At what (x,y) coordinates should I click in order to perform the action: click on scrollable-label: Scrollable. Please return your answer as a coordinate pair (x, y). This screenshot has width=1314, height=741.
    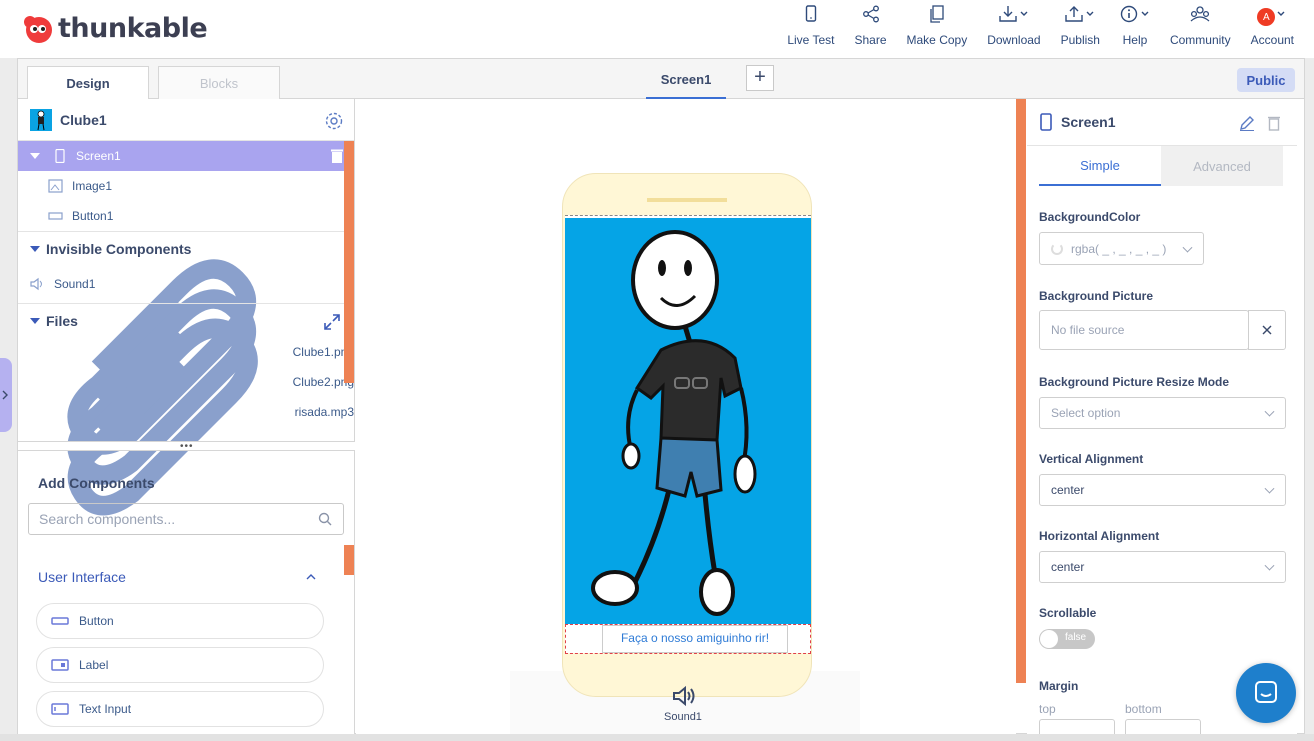
    Looking at the image, I should click on (1068, 613).